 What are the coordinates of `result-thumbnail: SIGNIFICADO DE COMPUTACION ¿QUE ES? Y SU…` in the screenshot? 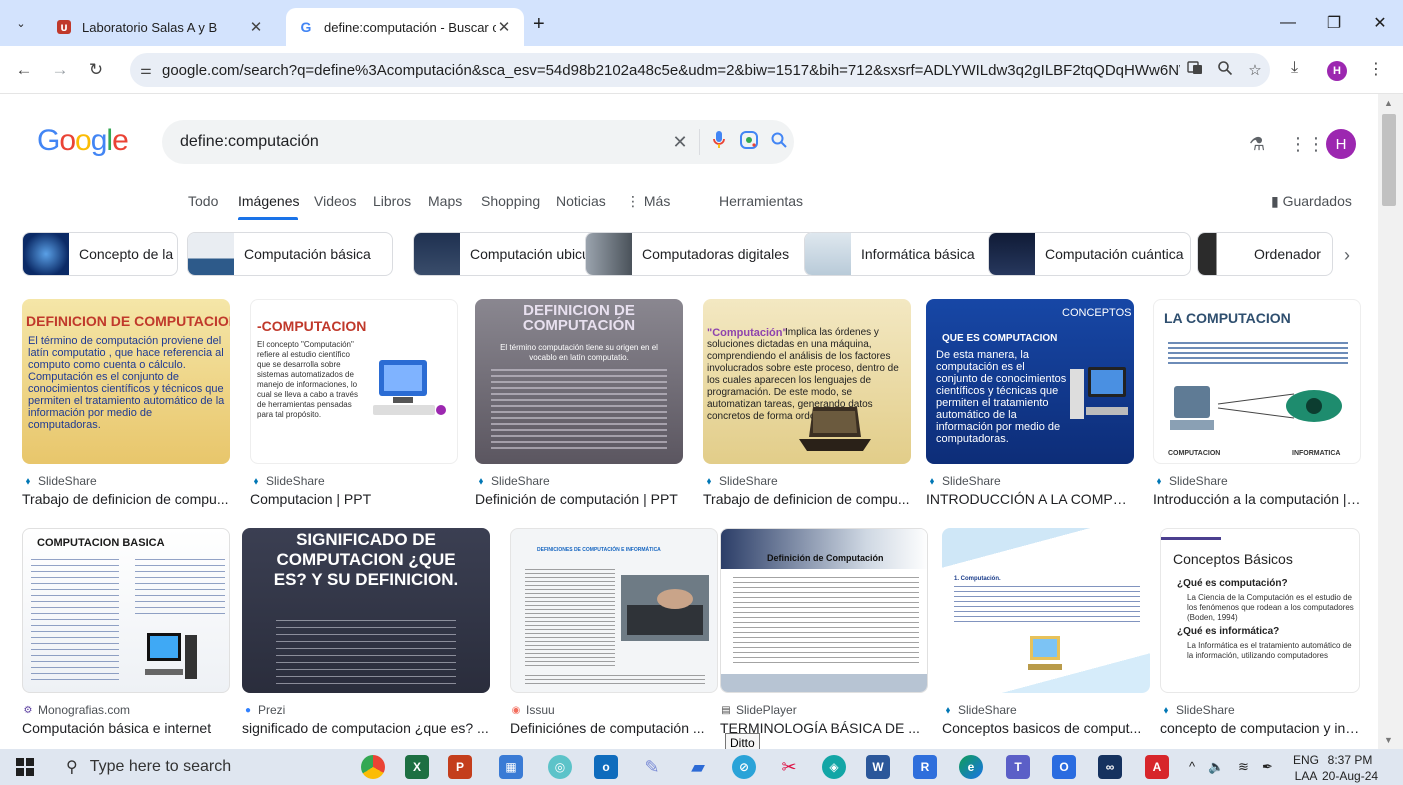 It's located at (366, 610).